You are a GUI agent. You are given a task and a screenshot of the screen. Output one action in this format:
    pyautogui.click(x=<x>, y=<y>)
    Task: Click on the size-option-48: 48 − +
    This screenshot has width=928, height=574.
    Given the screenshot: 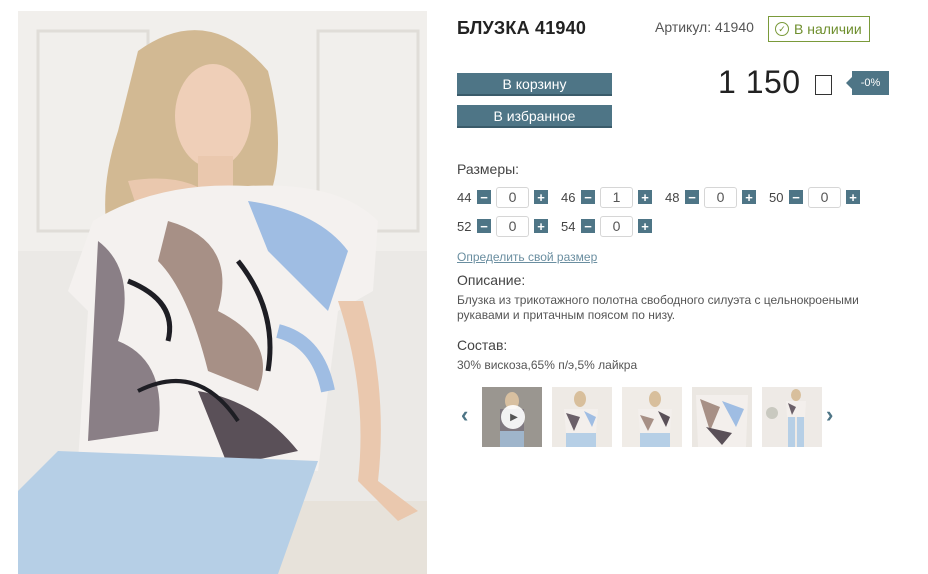 What is the action you would take?
    pyautogui.click(x=710, y=197)
    